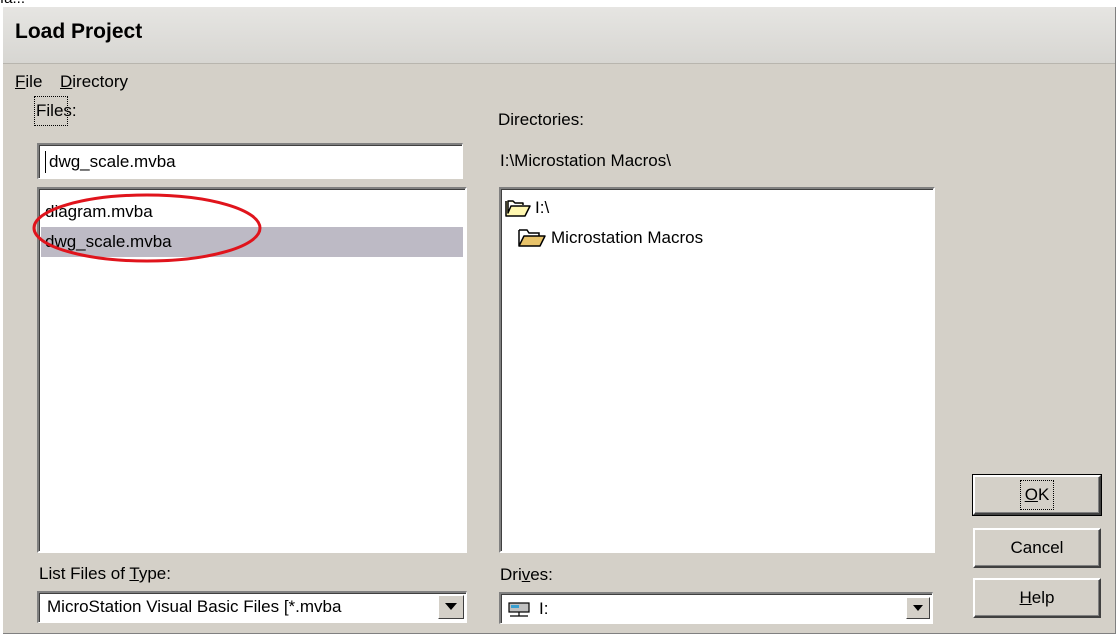  Describe the element at coordinates (252, 242) in the screenshot. I see `list-item-dwg-scale: dwg_scale.mvba` at that location.